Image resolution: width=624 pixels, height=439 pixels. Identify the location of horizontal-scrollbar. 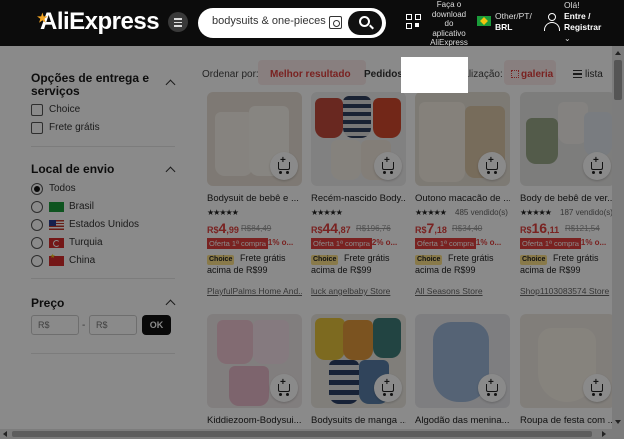
(312, 434).